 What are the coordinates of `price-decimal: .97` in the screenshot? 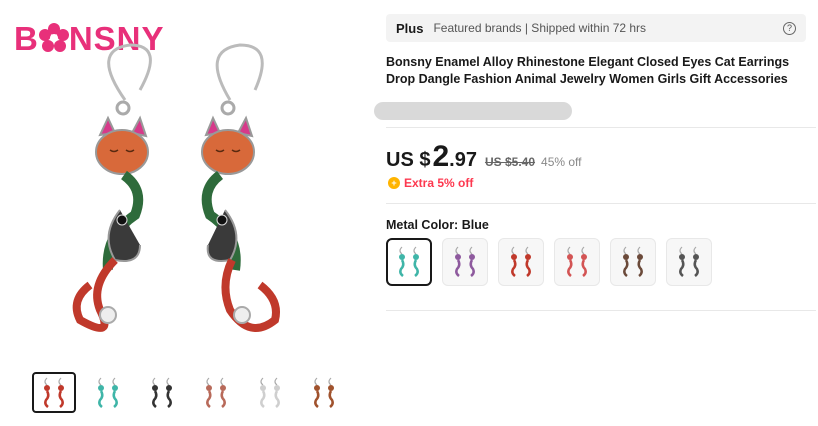 It's located at (463, 160).